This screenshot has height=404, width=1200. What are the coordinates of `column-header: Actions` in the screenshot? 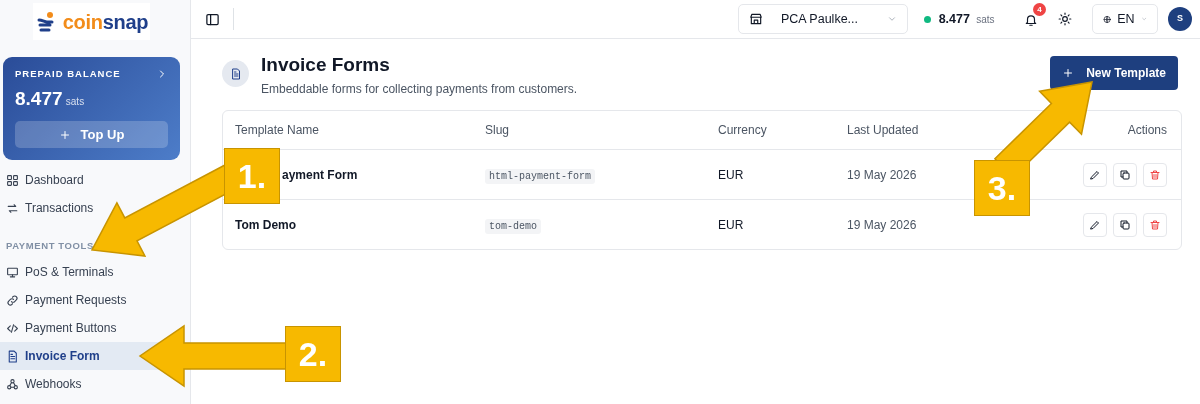 It's located at (1146, 130).